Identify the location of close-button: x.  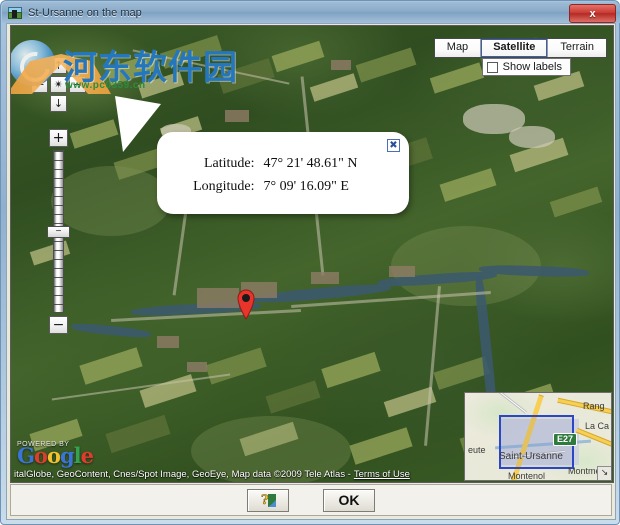
(592, 13).